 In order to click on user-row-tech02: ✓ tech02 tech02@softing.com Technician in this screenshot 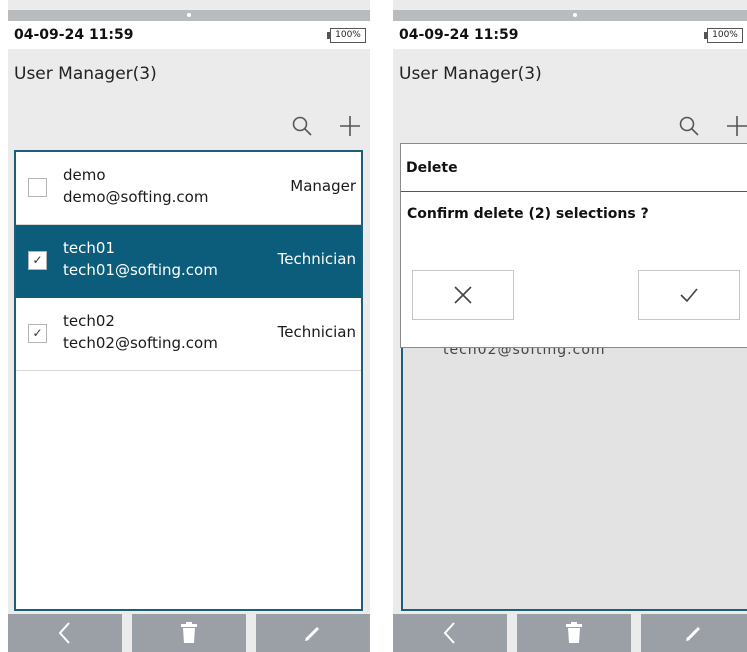, I will do `click(188, 334)`.